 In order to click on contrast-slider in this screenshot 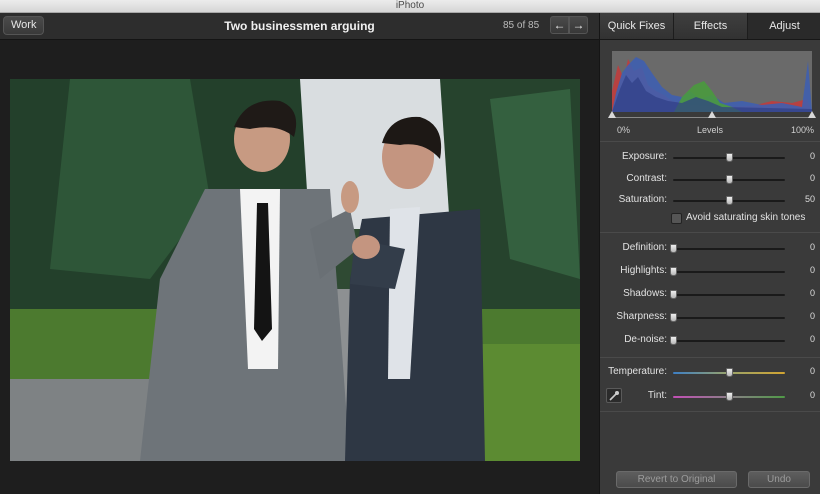, I will do `click(729, 179)`.